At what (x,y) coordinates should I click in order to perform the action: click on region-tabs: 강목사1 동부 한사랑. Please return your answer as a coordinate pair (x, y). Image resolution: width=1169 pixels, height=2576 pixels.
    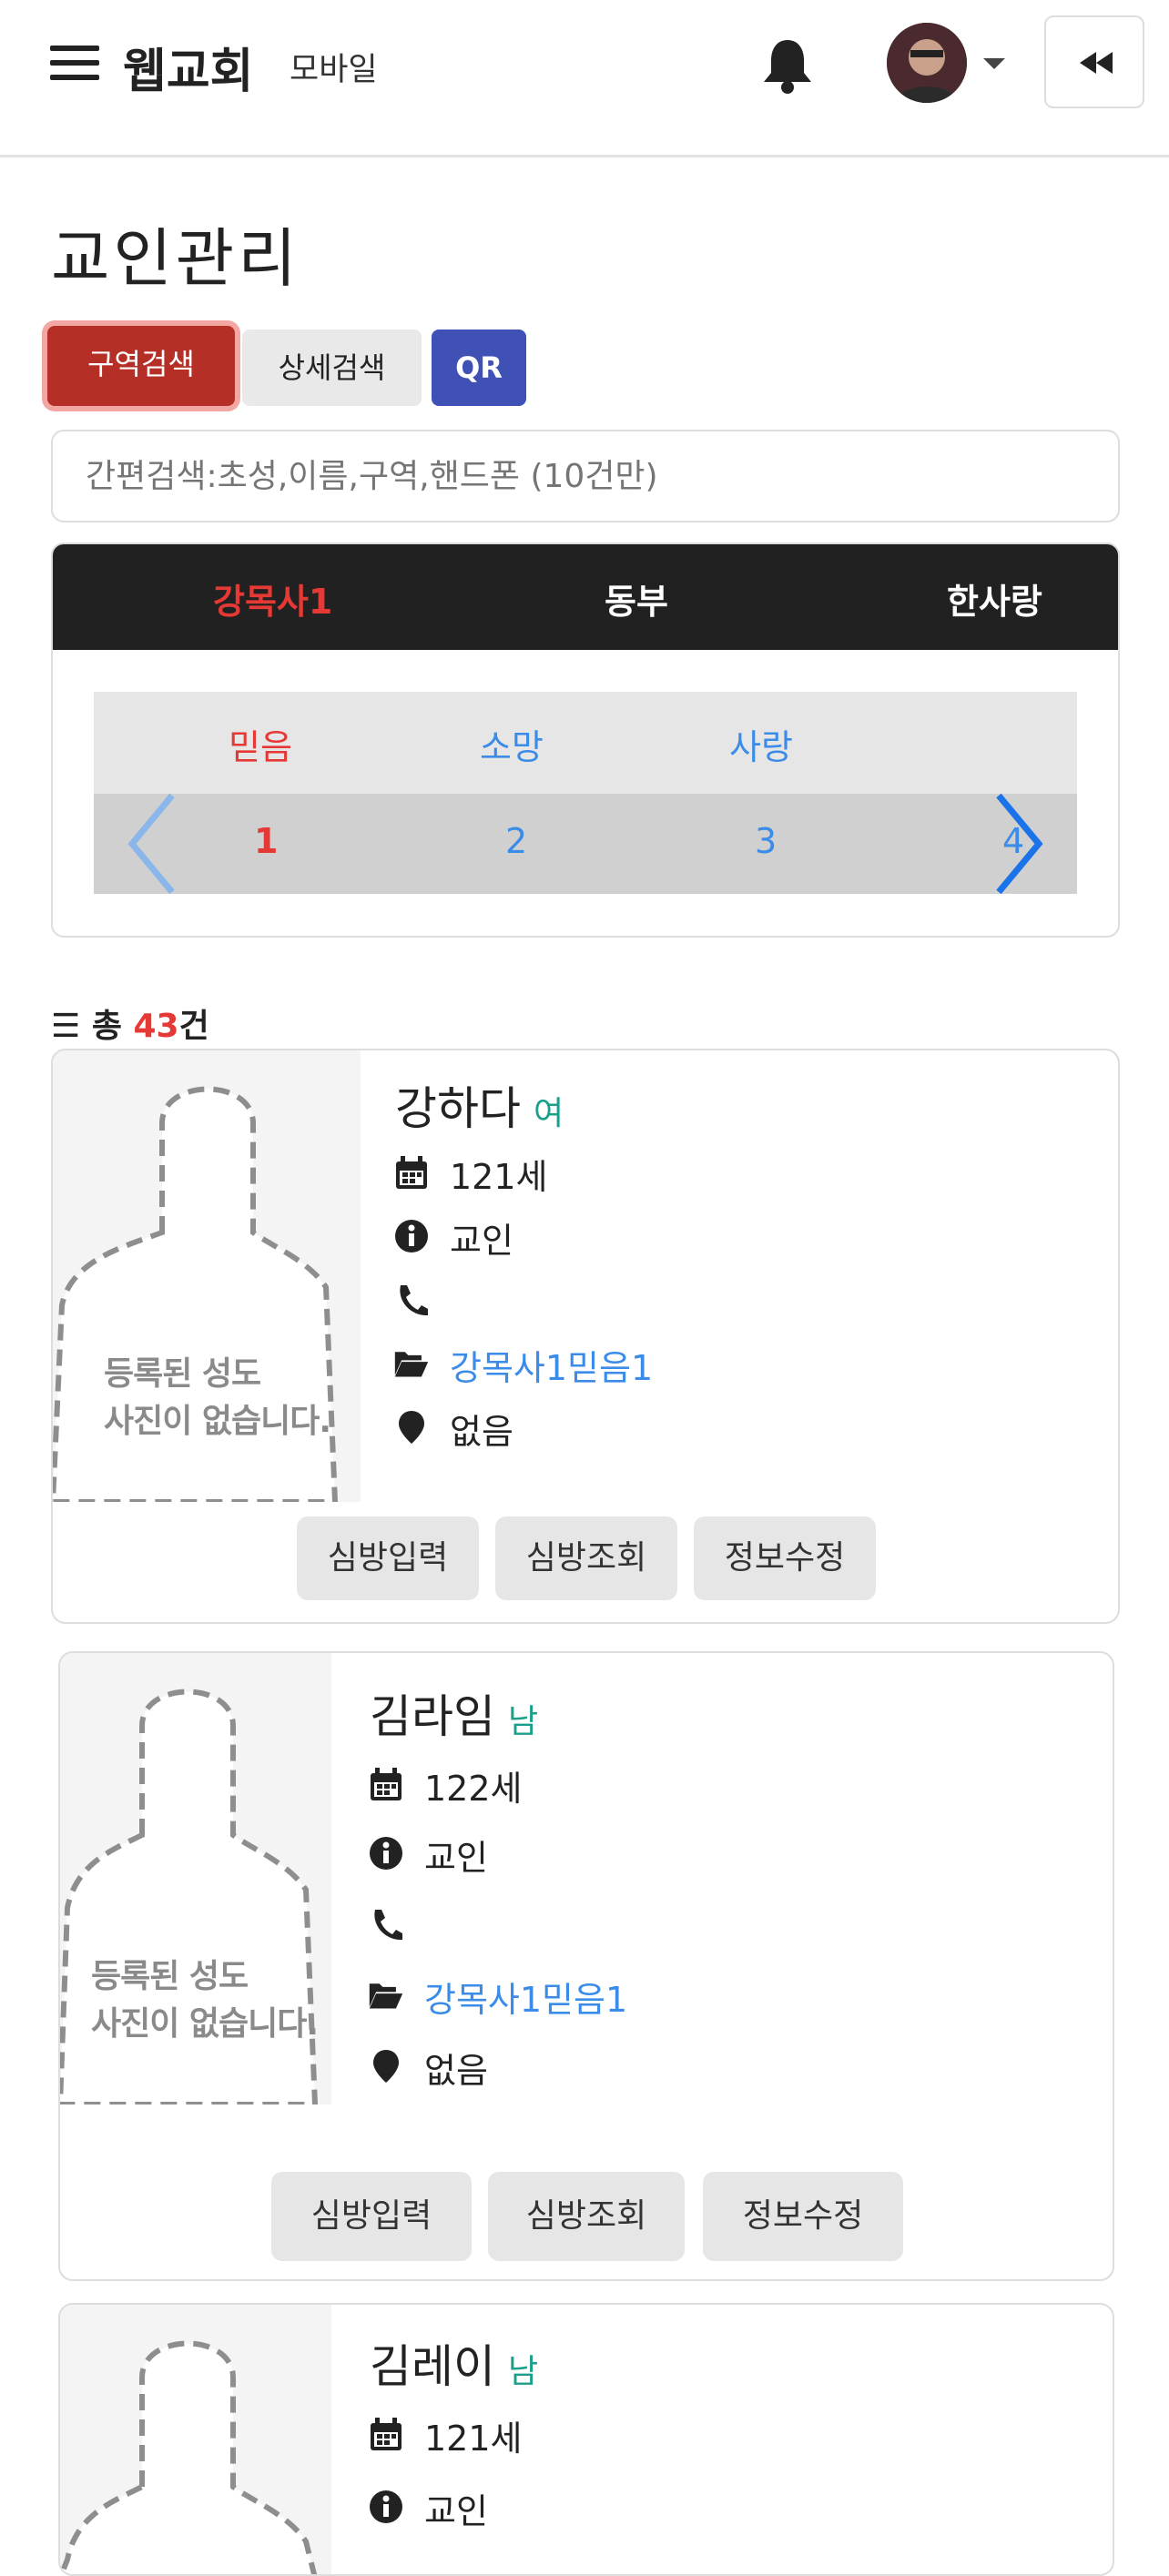
    Looking at the image, I should click on (585, 597).